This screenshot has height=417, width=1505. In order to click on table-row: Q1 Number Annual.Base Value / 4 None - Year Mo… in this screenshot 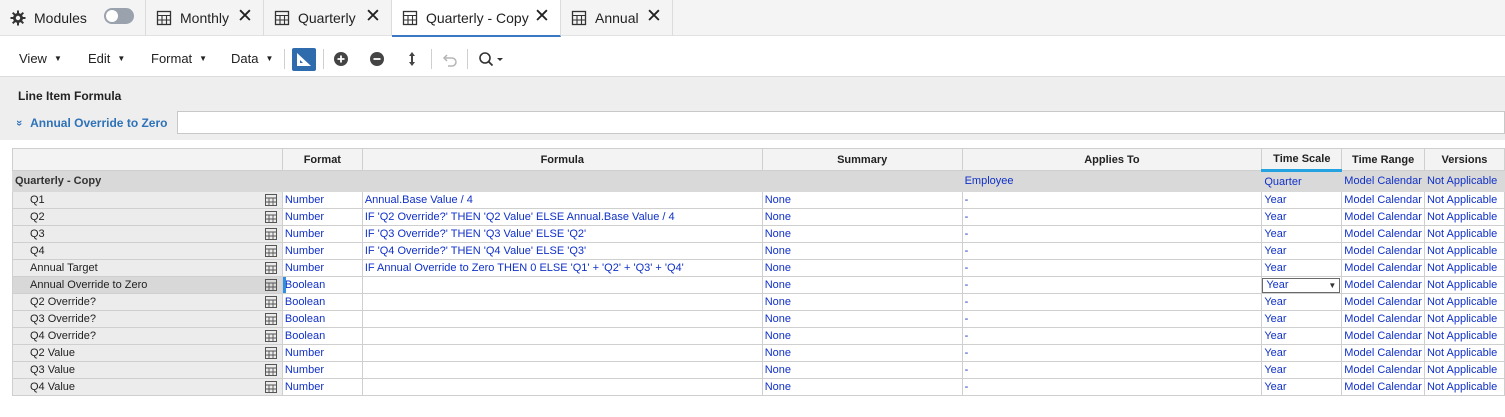, I will do `click(758, 200)`.